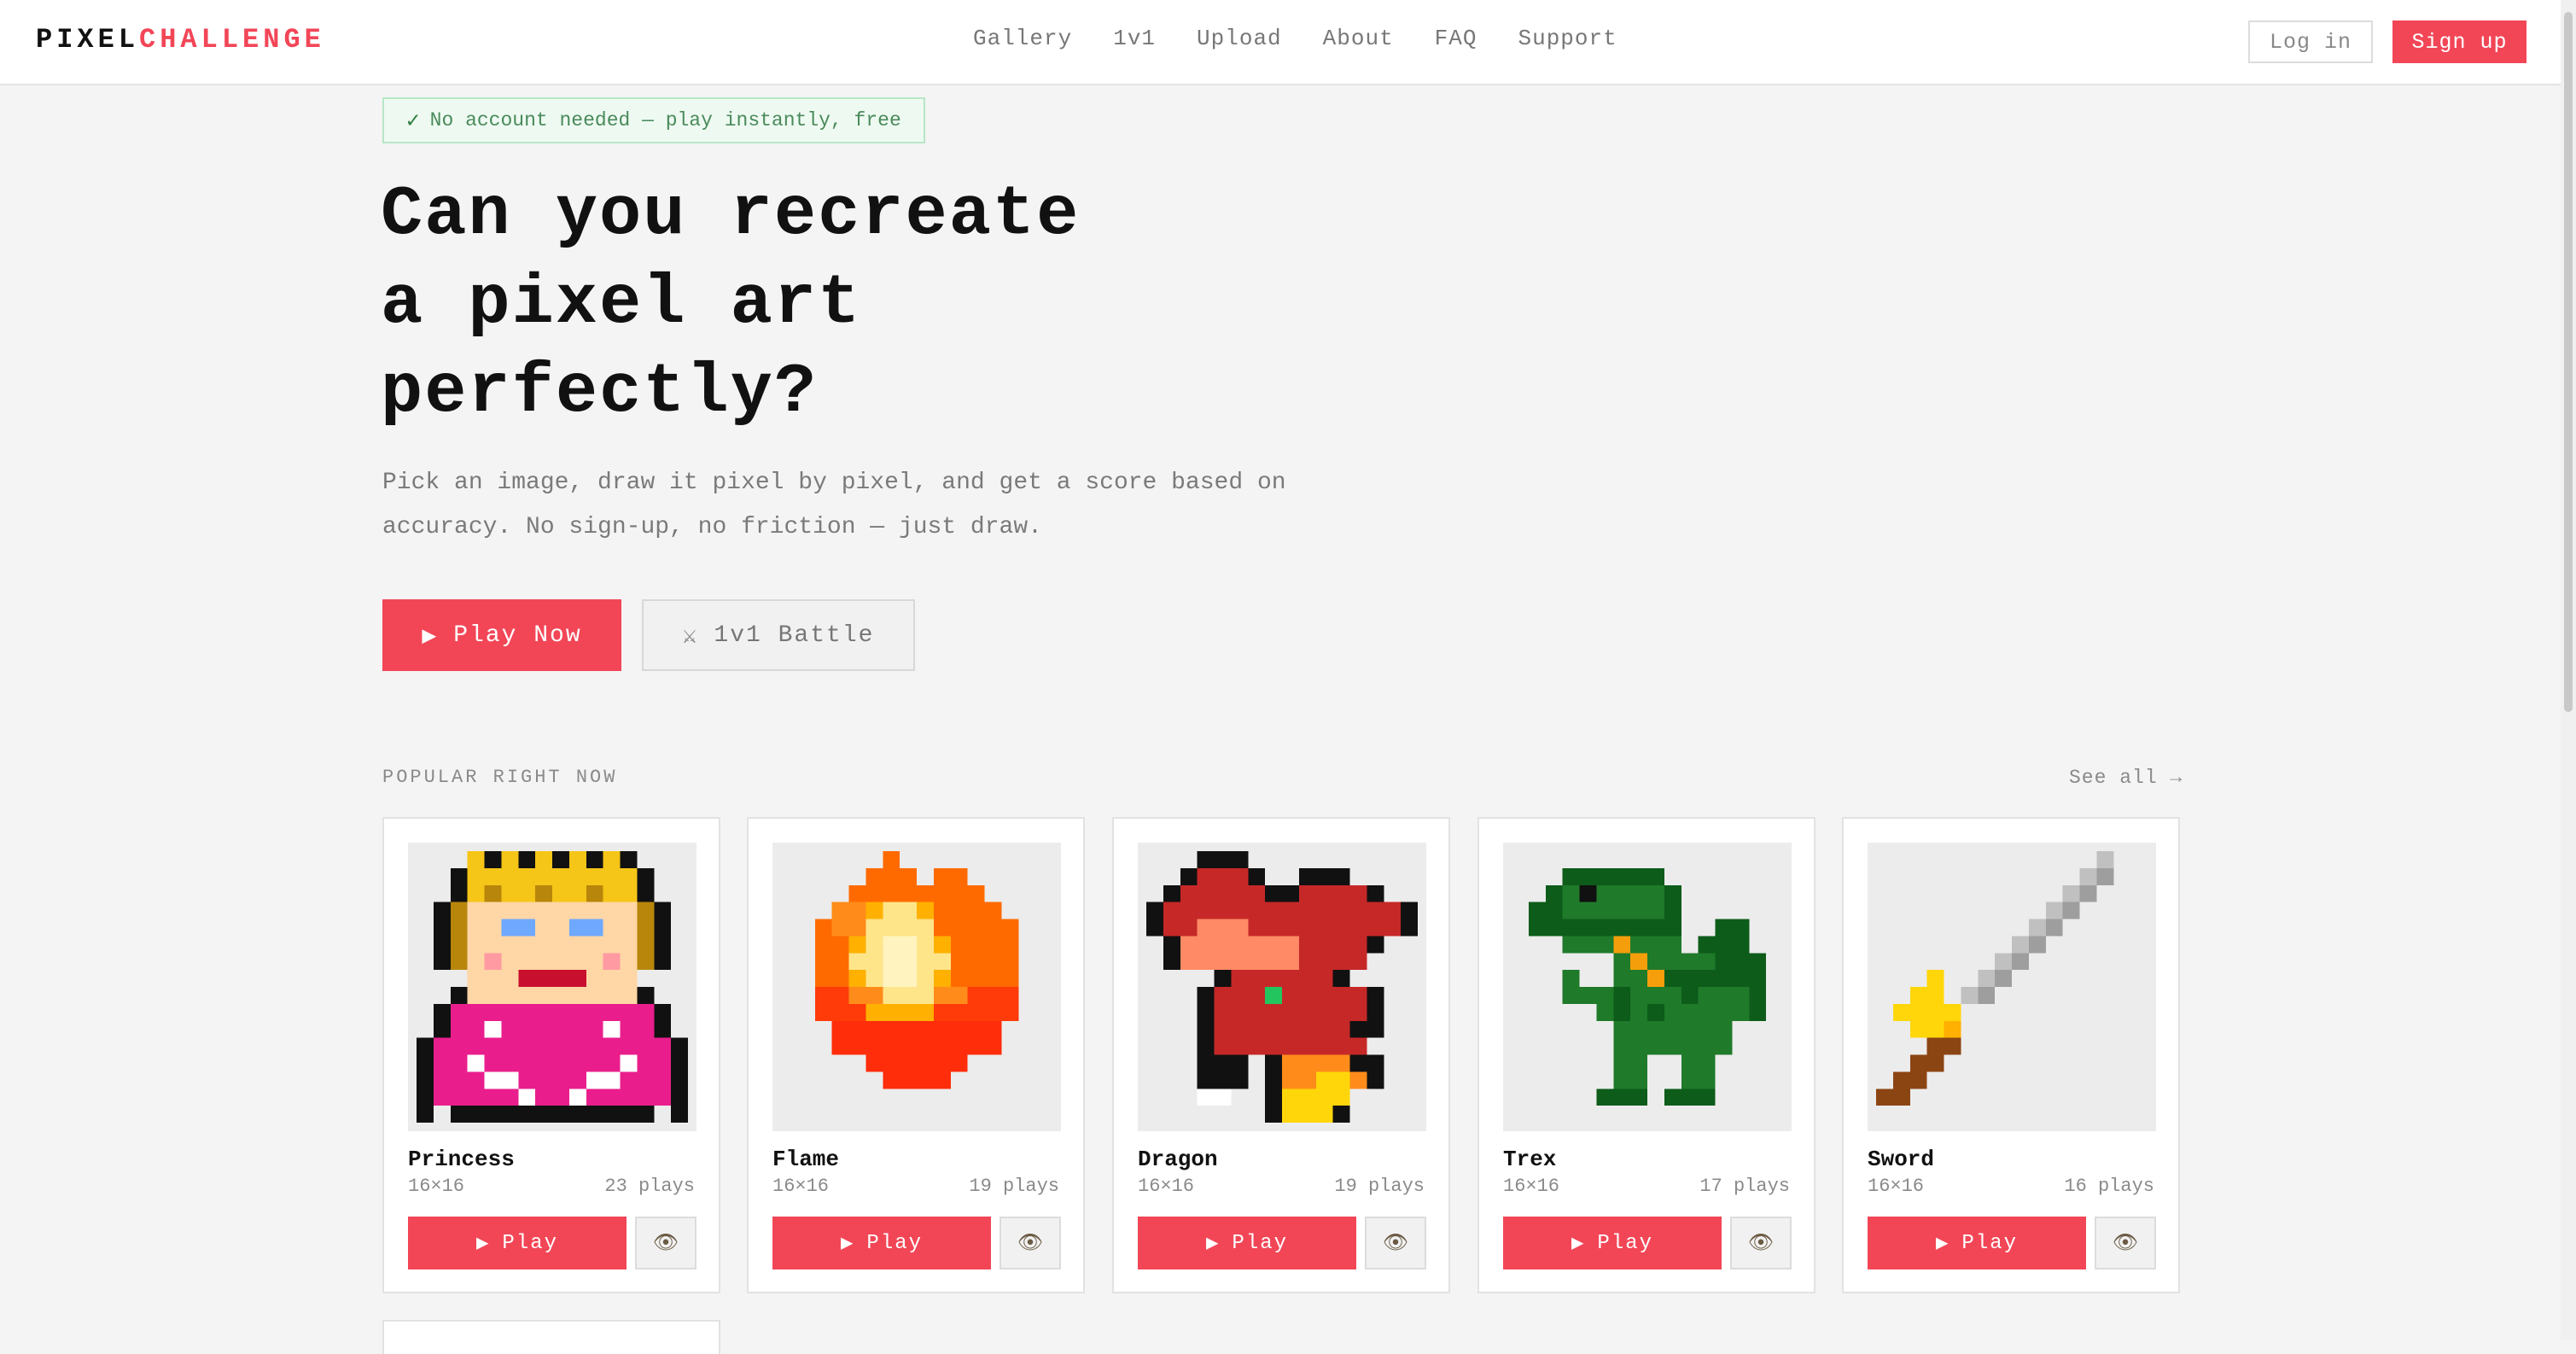 The width and height of the screenshot is (2576, 1354). What do you see at coordinates (1358, 38) in the screenshot?
I see `nav-link-about: About` at bounding box center [1358, 38].